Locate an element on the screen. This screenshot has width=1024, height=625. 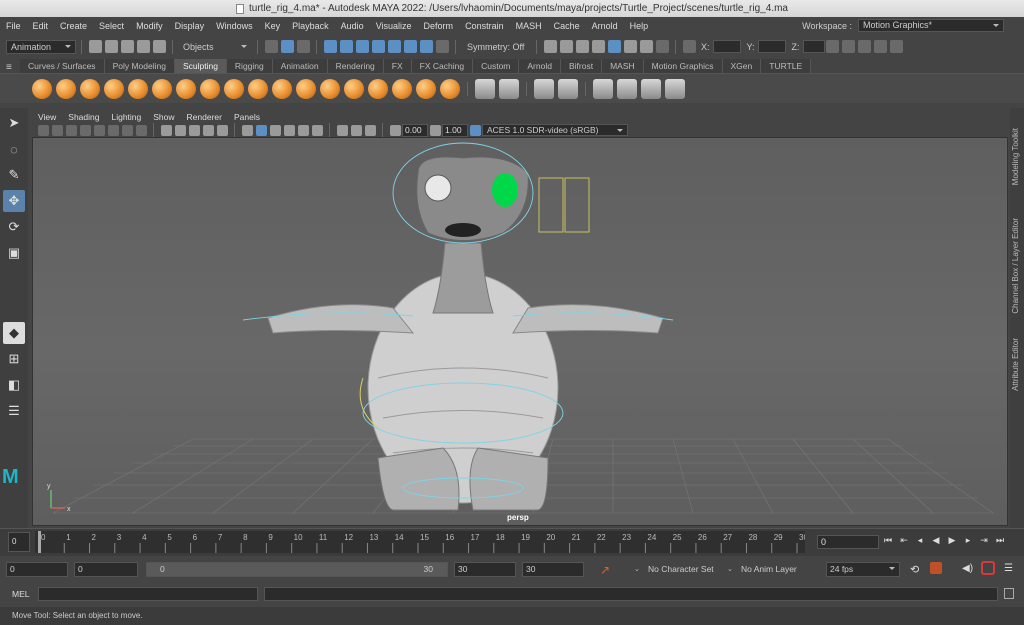
pause-icon is located at coordinates (662, 46).